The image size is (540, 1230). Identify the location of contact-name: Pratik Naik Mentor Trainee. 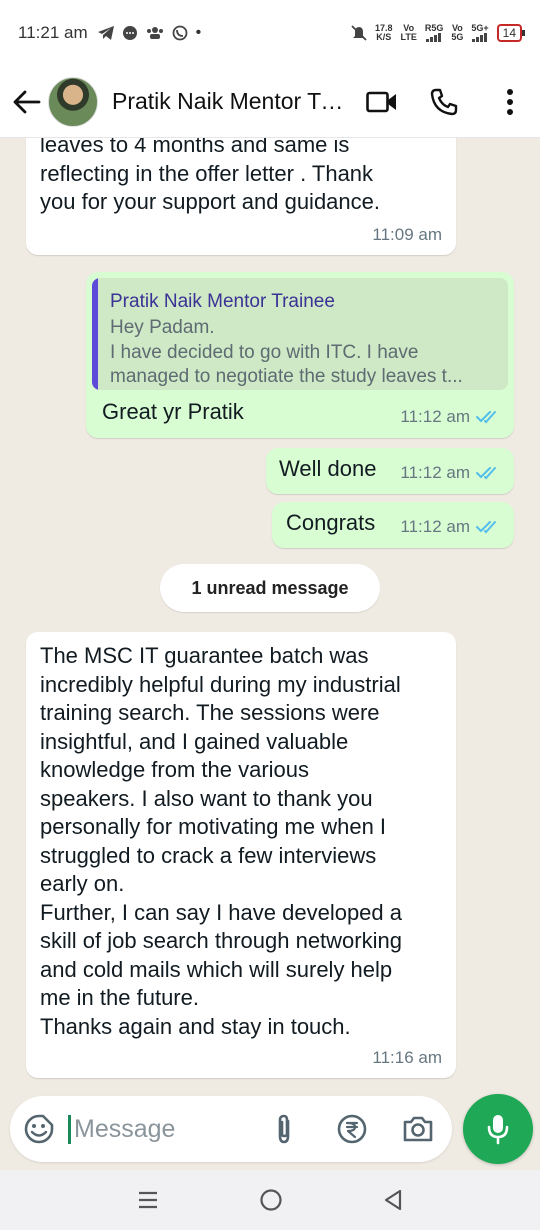
(230, 101).